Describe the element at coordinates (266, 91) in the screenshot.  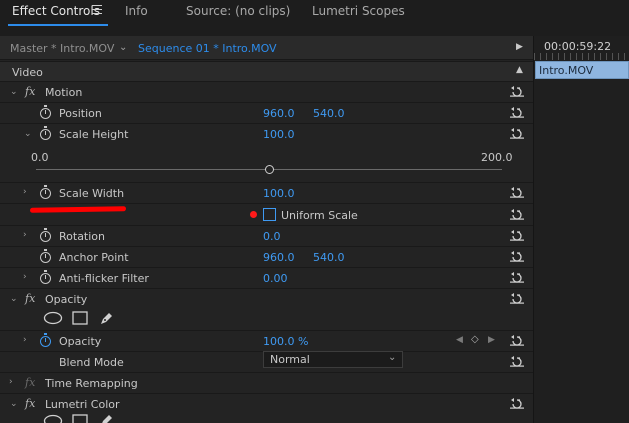
I see `motion-effect-row: ⌄ fx Motion` at that location.